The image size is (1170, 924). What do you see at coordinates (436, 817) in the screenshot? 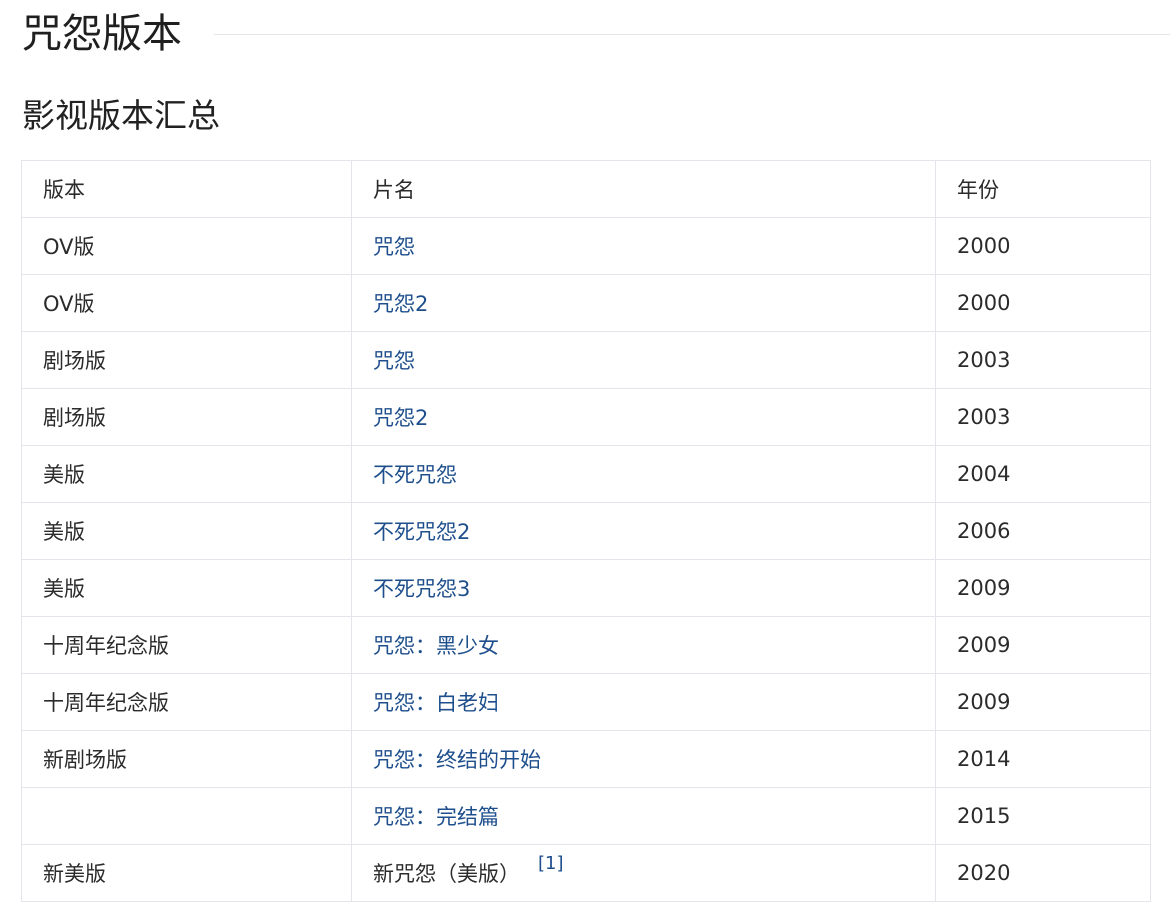
I see `film-link: 咒怨：完结篇` at bounding box center [436, 817].